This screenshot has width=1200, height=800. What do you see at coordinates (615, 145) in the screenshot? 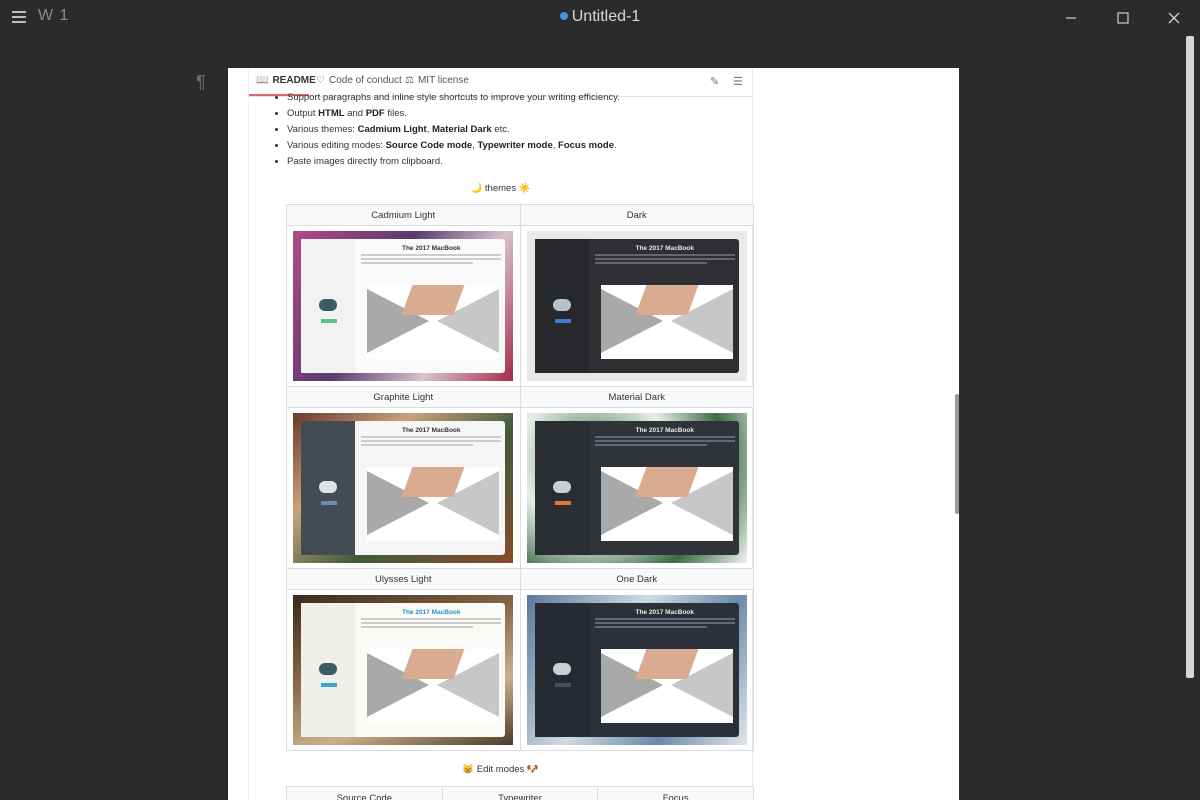
I see `feature-text: .` at bounding box center [615, 145].